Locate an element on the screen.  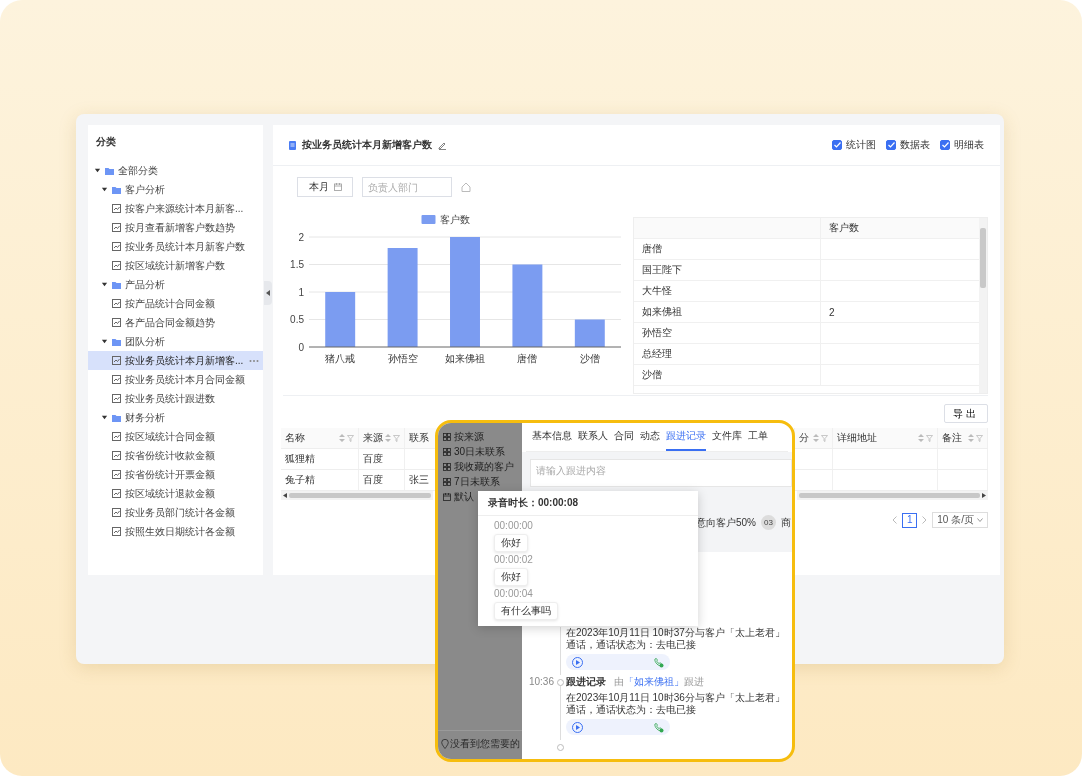
period-picker: 本月 is located at coordinates (325, 187).